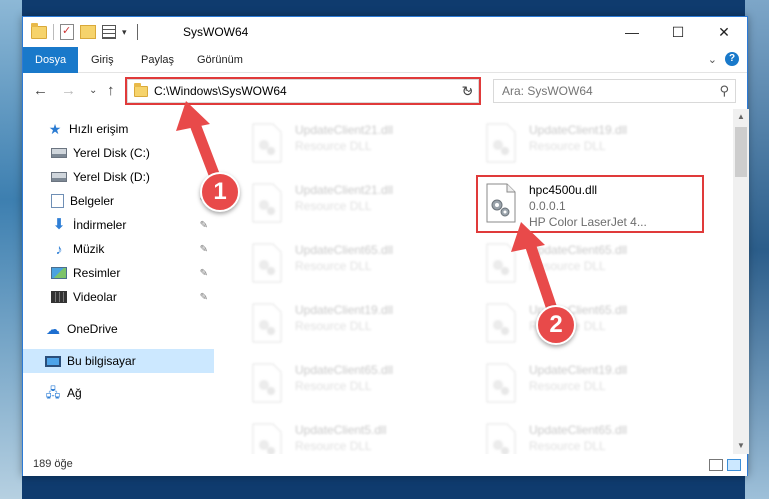  I want to click on ribbon-tabs: Dosya Giriş Paylaş Görünüm ⌄ ?, so click(385, 60).